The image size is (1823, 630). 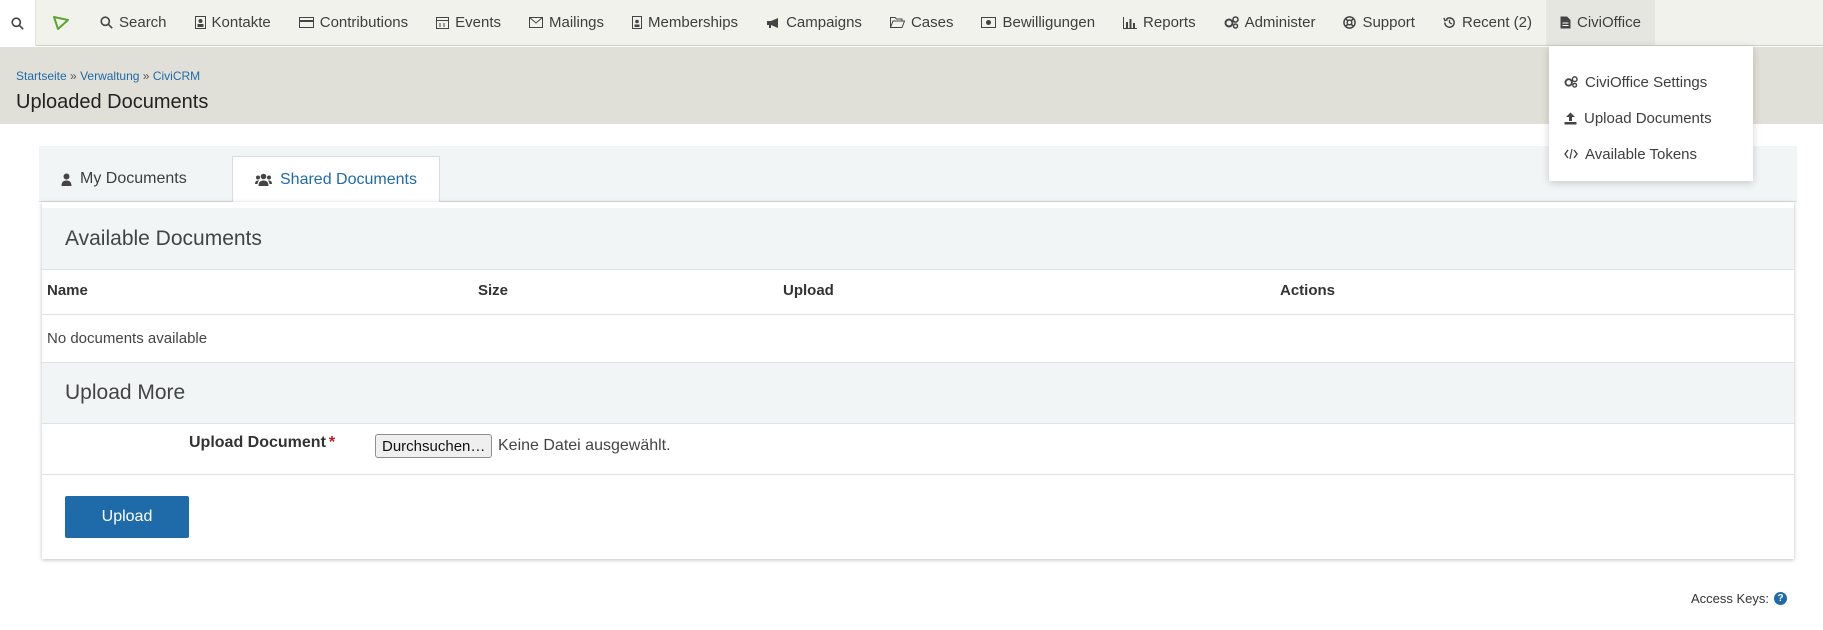 I want to click on nav-recent: Recent (2), so click(x=1487, y=22).